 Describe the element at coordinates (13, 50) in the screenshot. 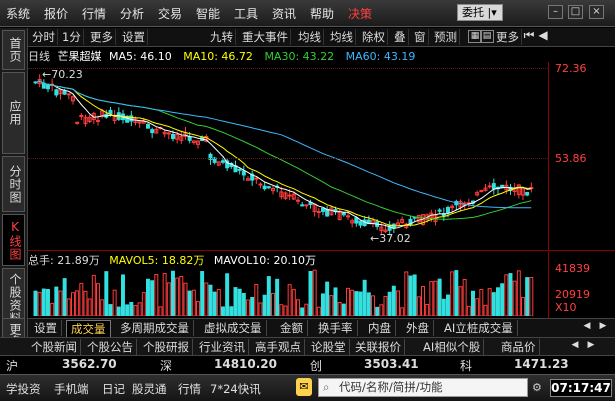

I see `tab-home: 首页` at that location.